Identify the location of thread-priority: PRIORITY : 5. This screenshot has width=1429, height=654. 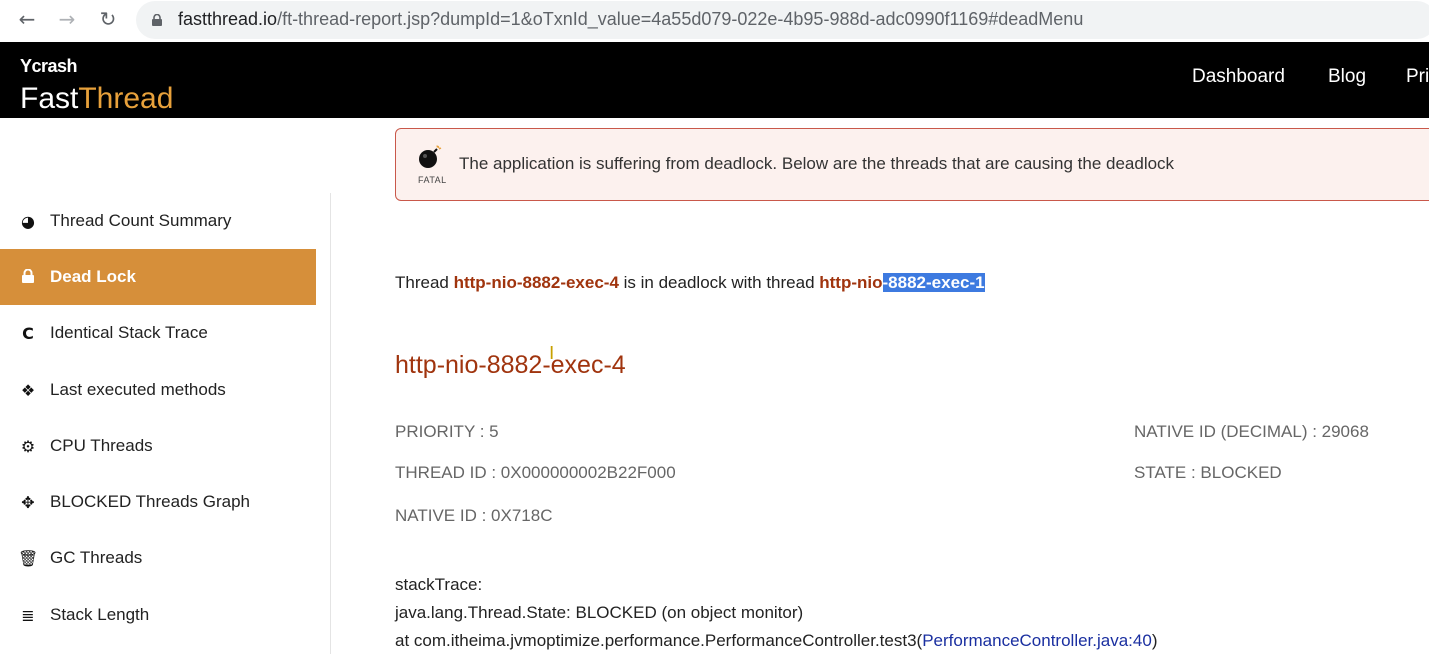
(447, 431).